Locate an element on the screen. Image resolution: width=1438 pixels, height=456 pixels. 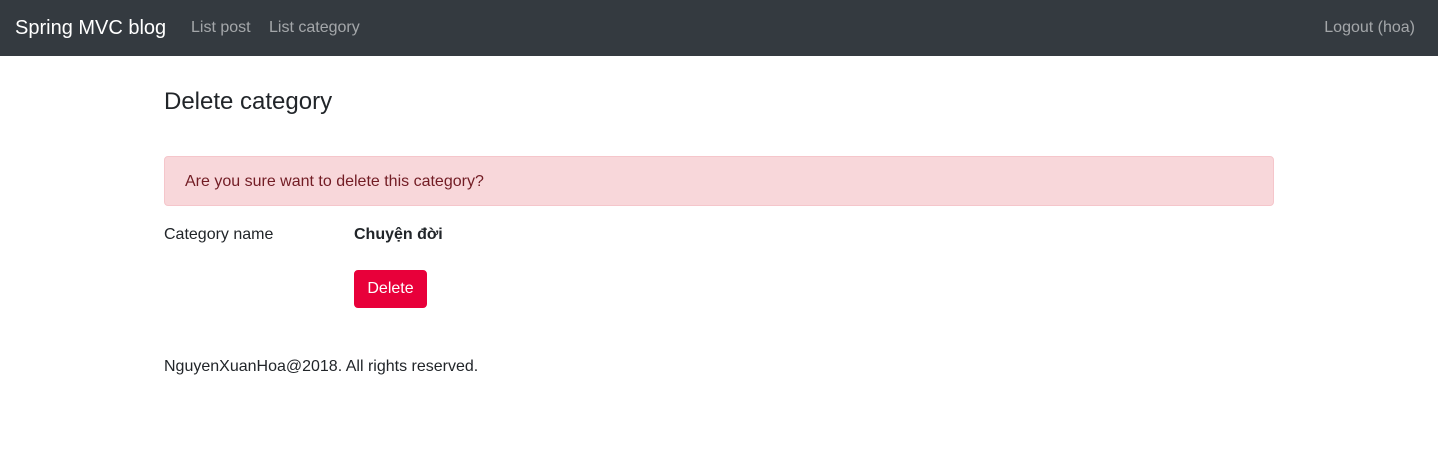
nav-link-list-post: List post is located at coordinates (221, 28).